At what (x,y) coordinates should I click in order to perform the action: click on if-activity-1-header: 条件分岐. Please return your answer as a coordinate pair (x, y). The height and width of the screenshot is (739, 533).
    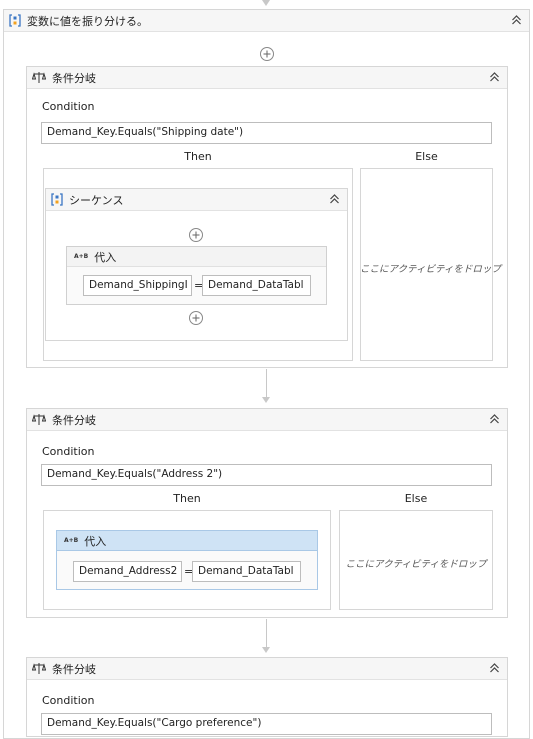
    Looking at the image, I should click on (267, 78).